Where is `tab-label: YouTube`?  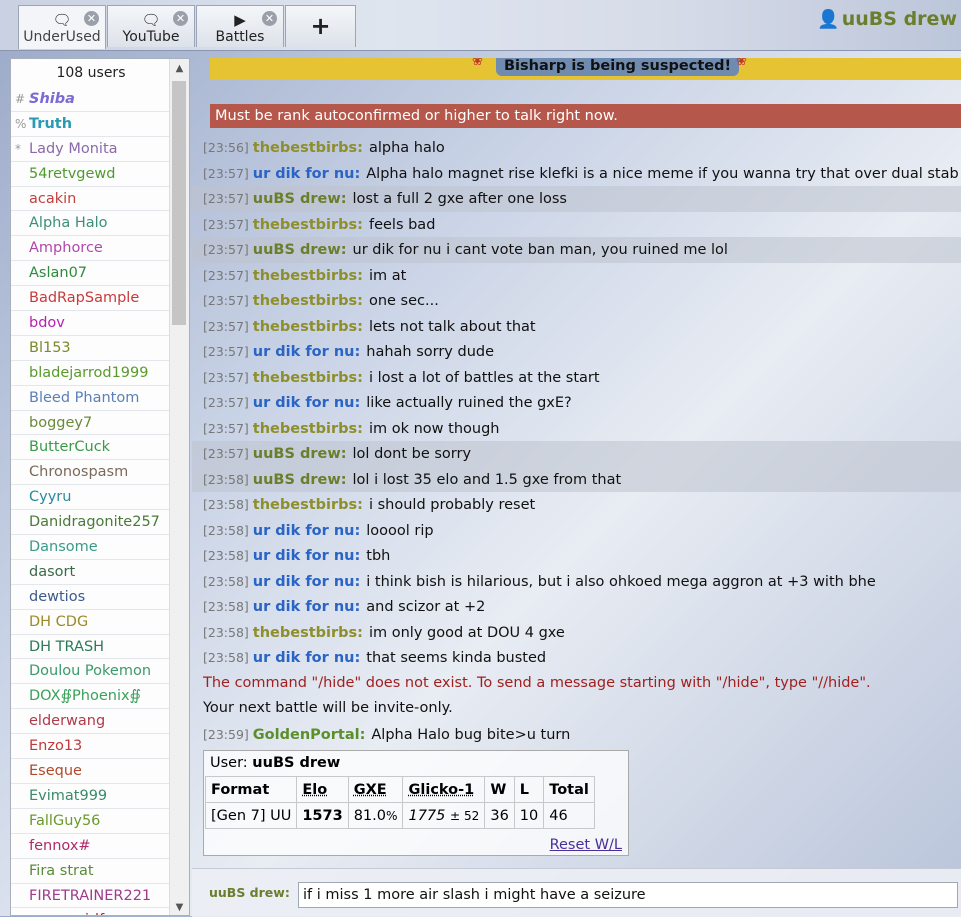
tab-label: YouTube is located at coordinates (151, 37).